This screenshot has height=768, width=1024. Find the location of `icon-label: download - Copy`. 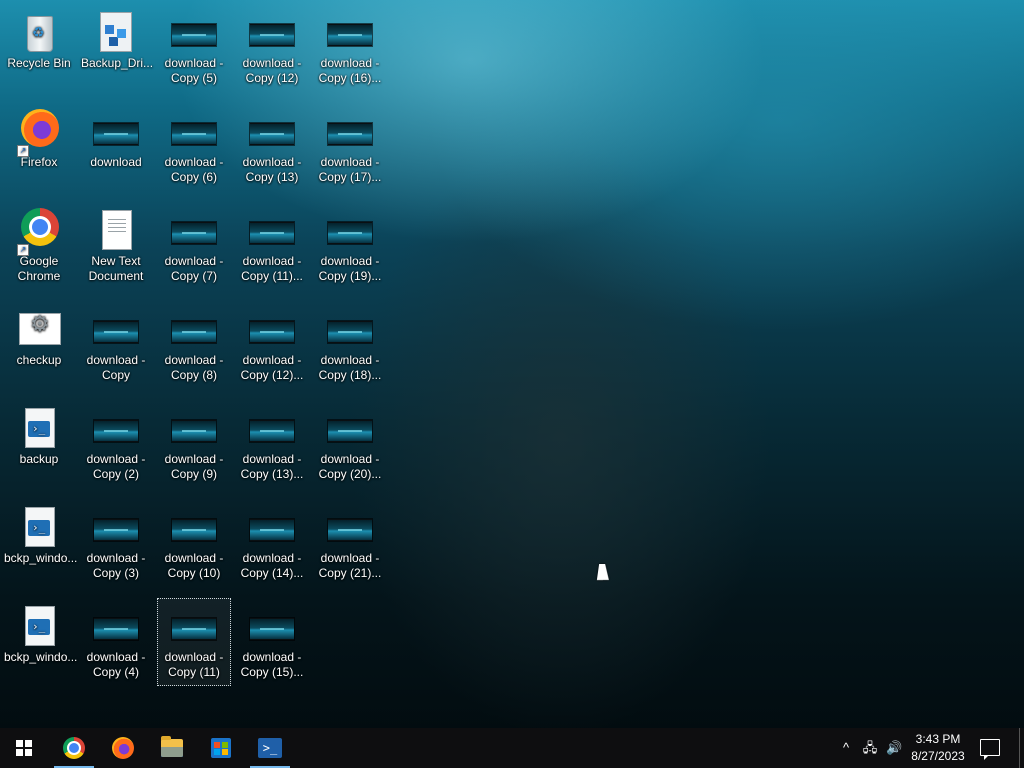

icon-label: download - Copy is located at coordinates (116, 367).